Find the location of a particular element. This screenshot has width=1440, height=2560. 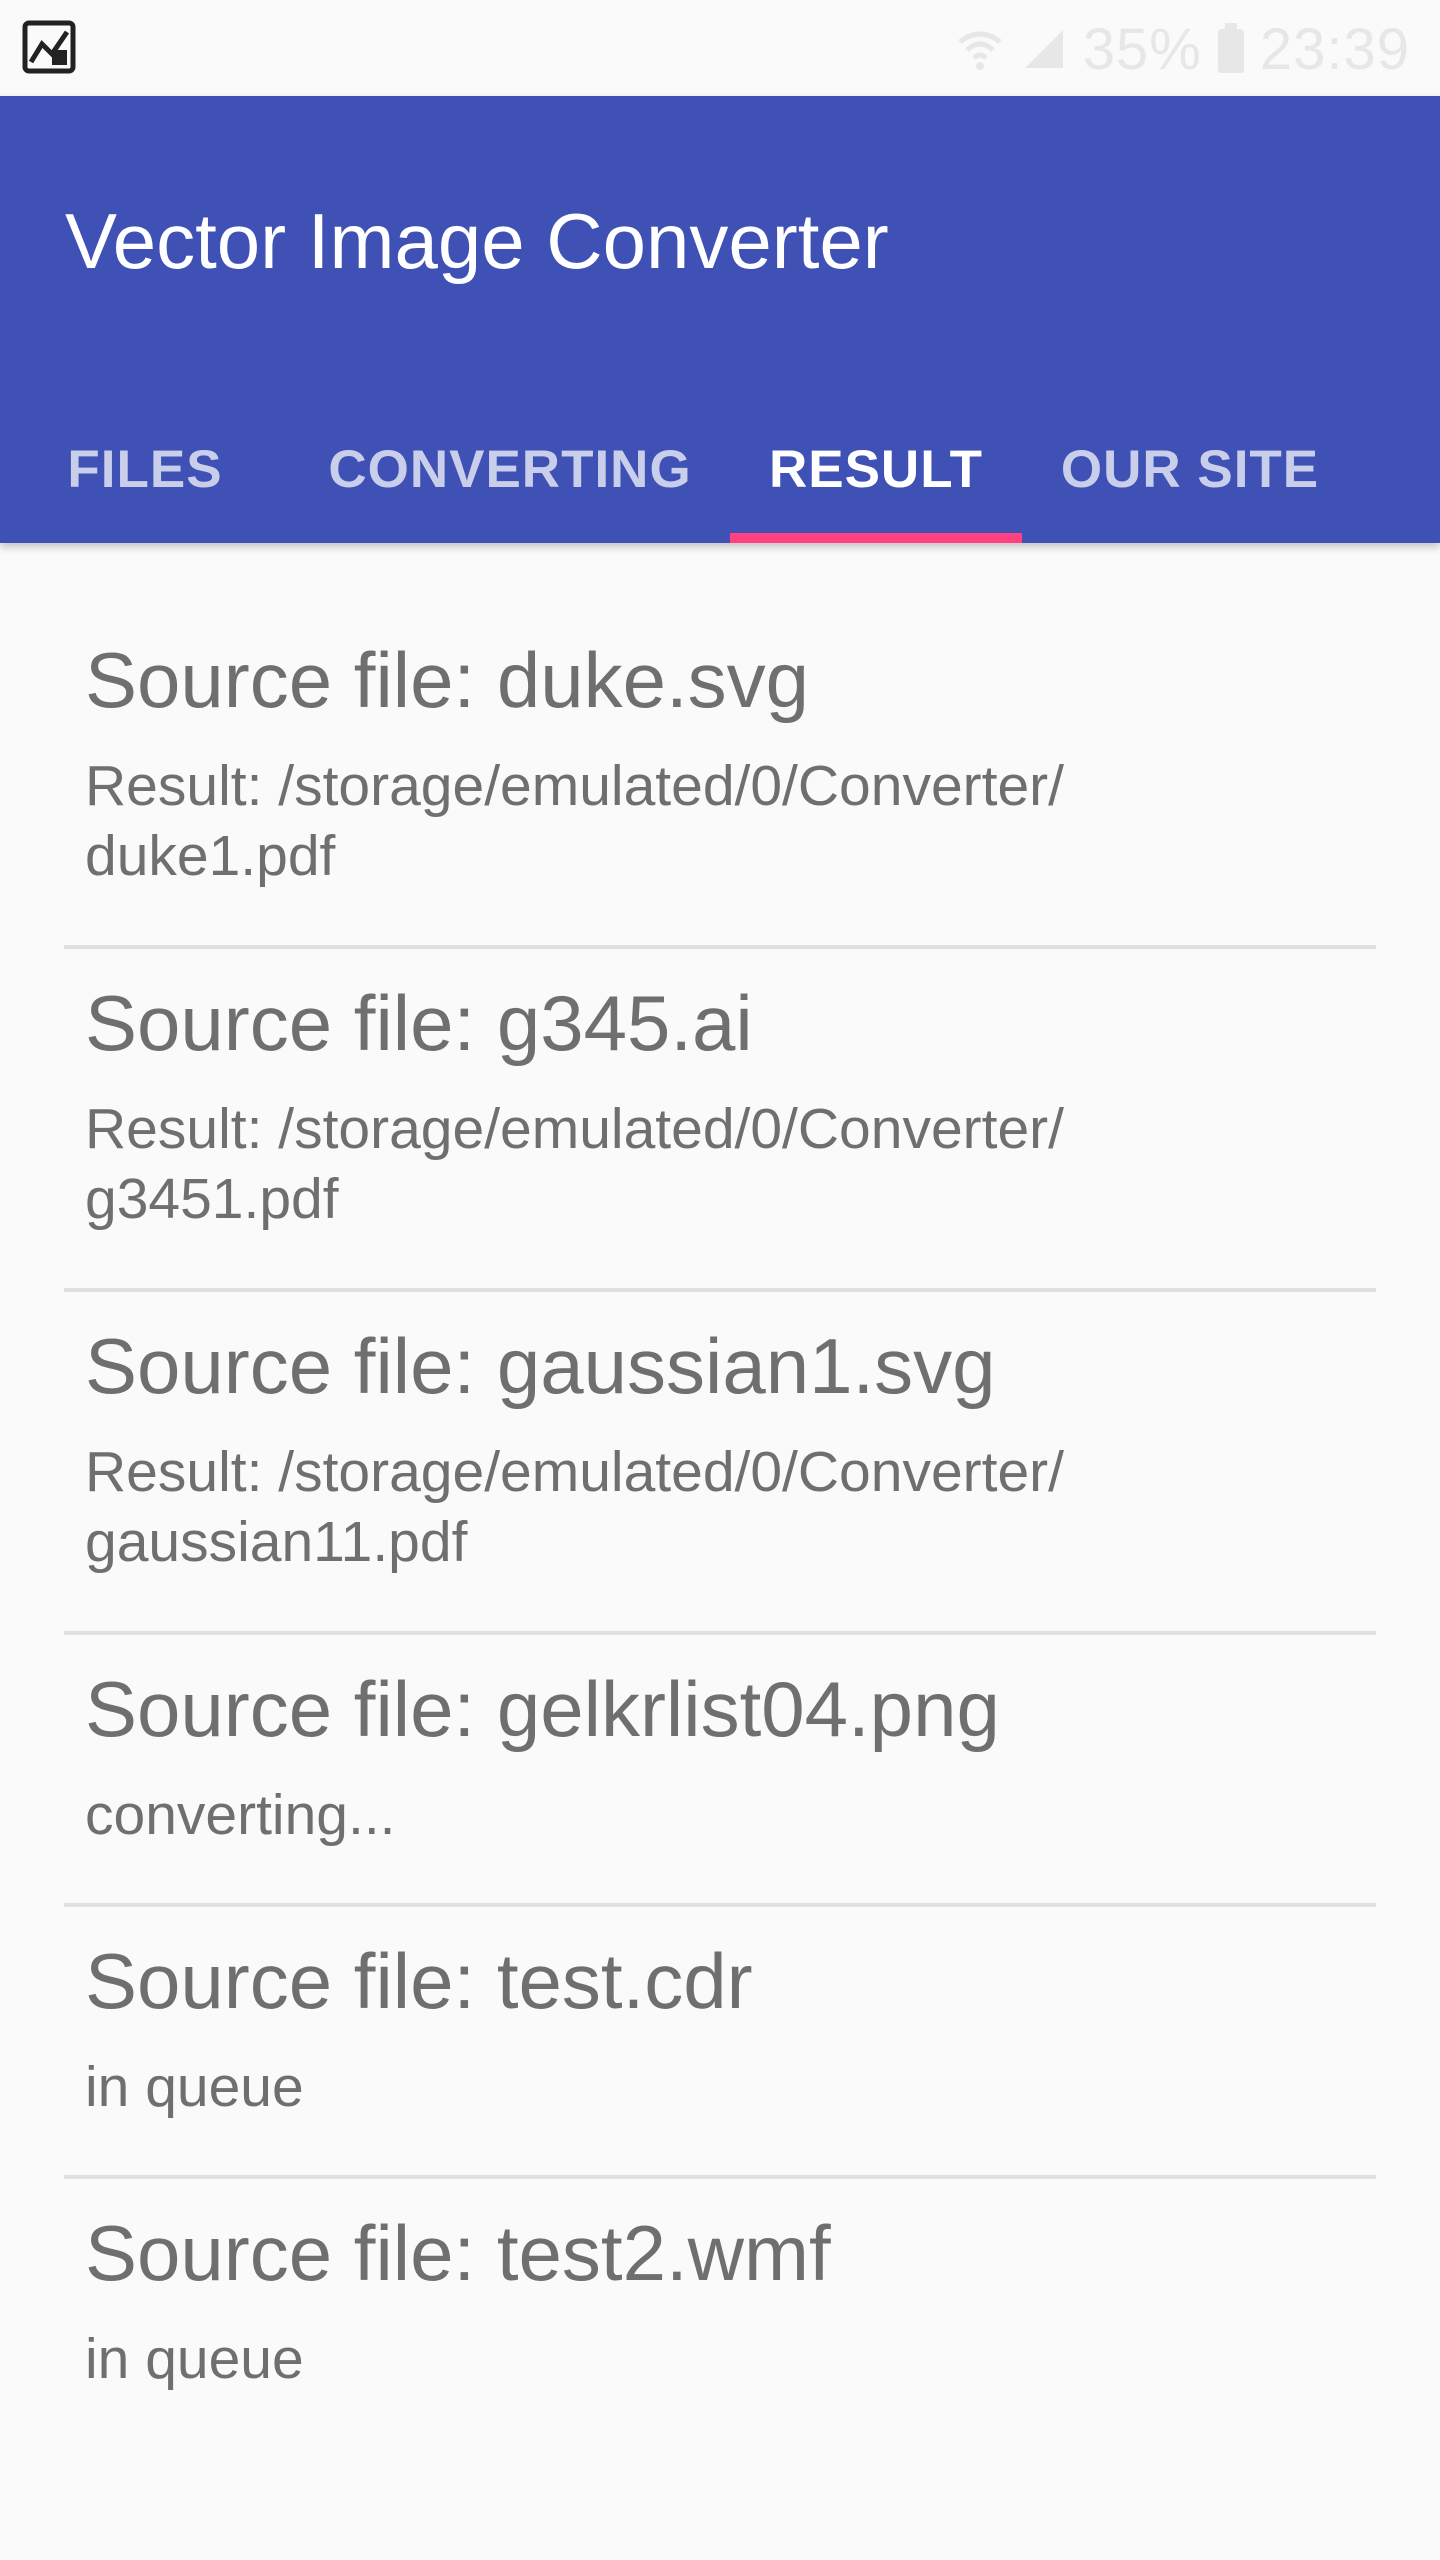

battery-icon is located at coordinates (1230, 48).